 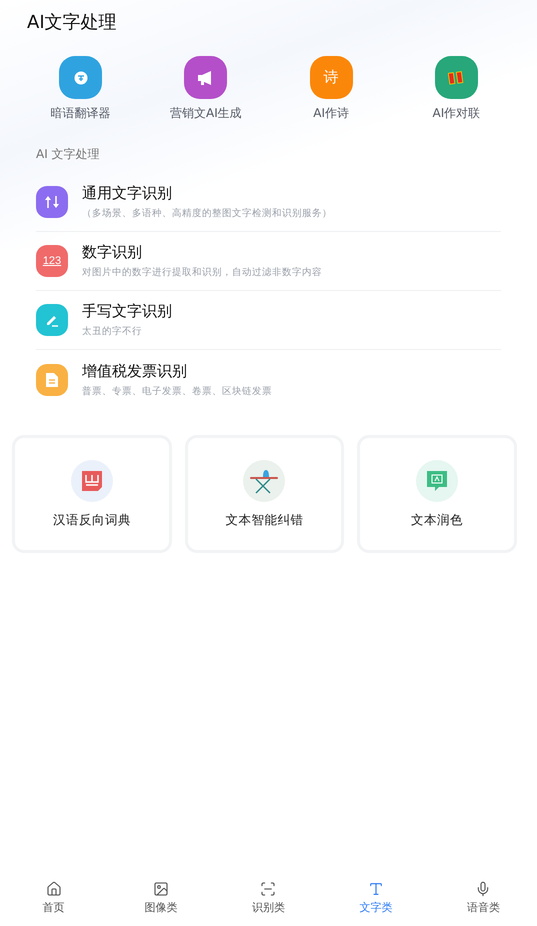 What do you see at coordinates (112, 252) in the screenshot?
I see `feature-title: 数字识别` at bounding box center [112, 252].